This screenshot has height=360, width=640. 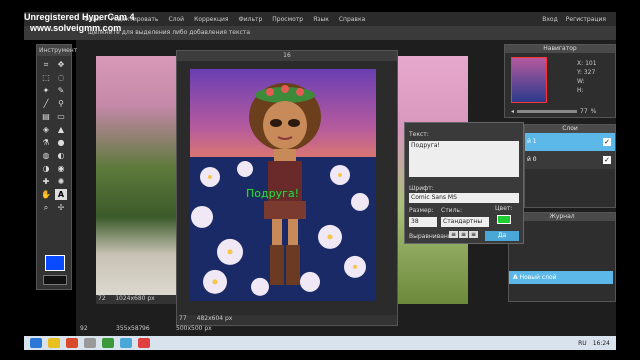 I want to click on zoom-icon: ⌕, so click(x=46, y=207).